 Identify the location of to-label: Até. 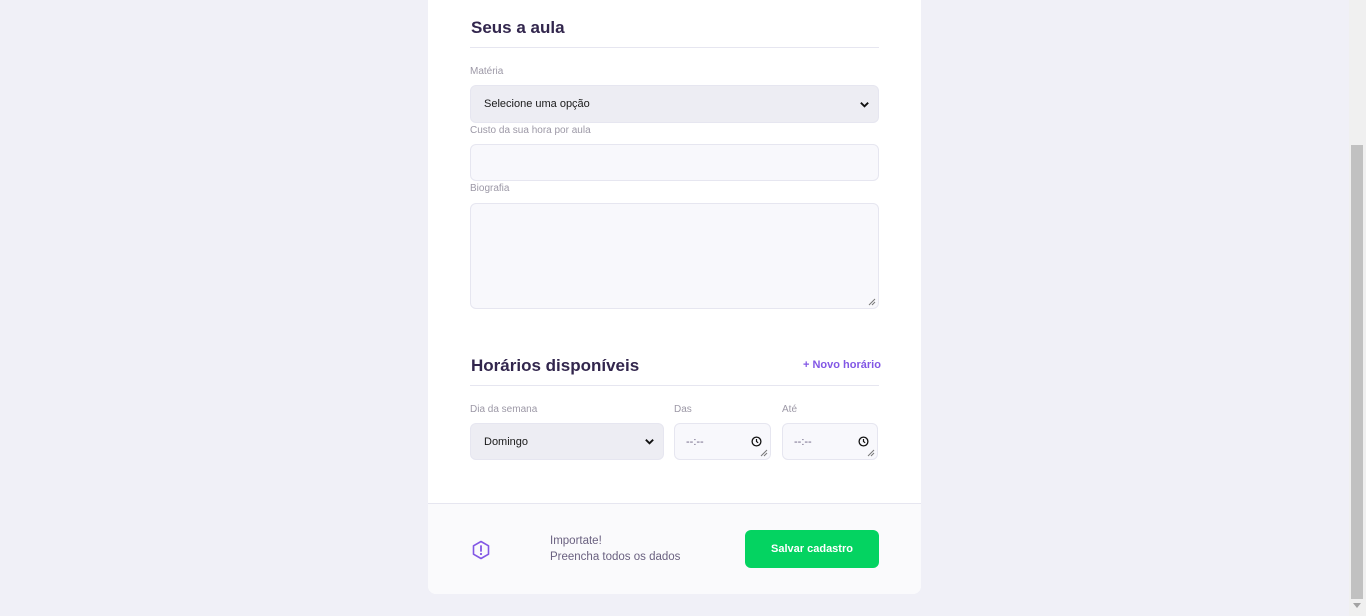
(790, 409).